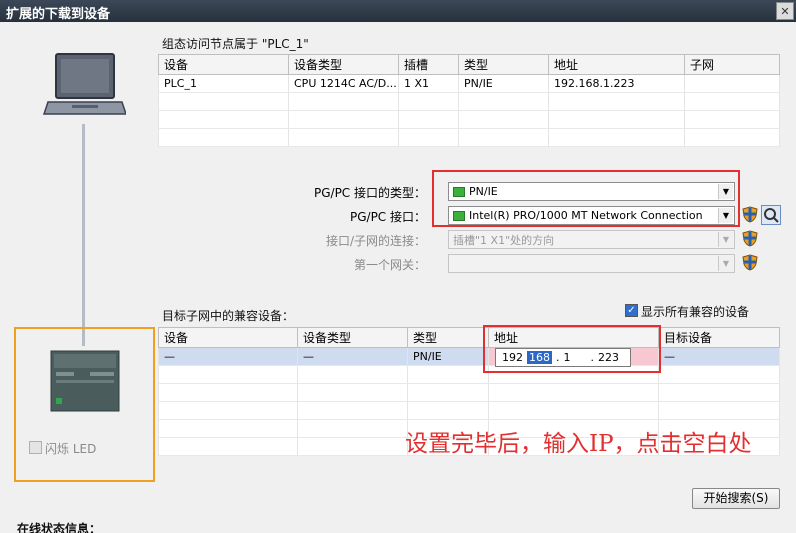 The width and height of the screenshot is (796, 533). Describe the element at coordinates (732, 64) in the screenshot. I see `column-header: 子网` at that location.